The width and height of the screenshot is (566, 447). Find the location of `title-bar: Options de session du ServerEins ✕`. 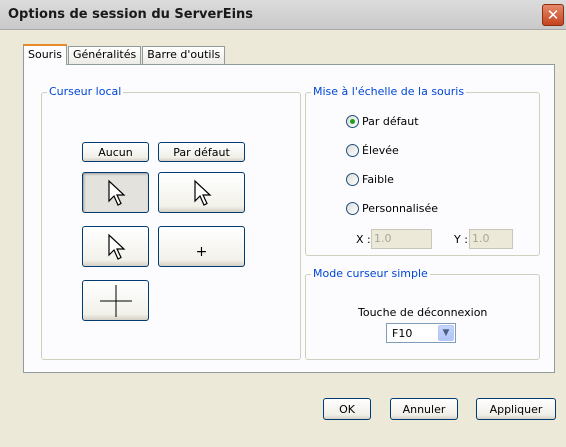

title-bar: Options de session du ServerEins ✕ is located at coordinates (283, 15).